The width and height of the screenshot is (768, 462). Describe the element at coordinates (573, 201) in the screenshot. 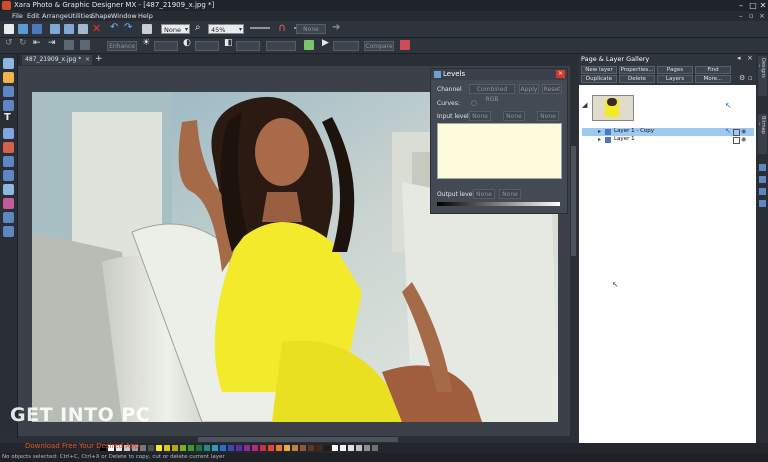

I see `vertical-scroll-thumb` at that location.